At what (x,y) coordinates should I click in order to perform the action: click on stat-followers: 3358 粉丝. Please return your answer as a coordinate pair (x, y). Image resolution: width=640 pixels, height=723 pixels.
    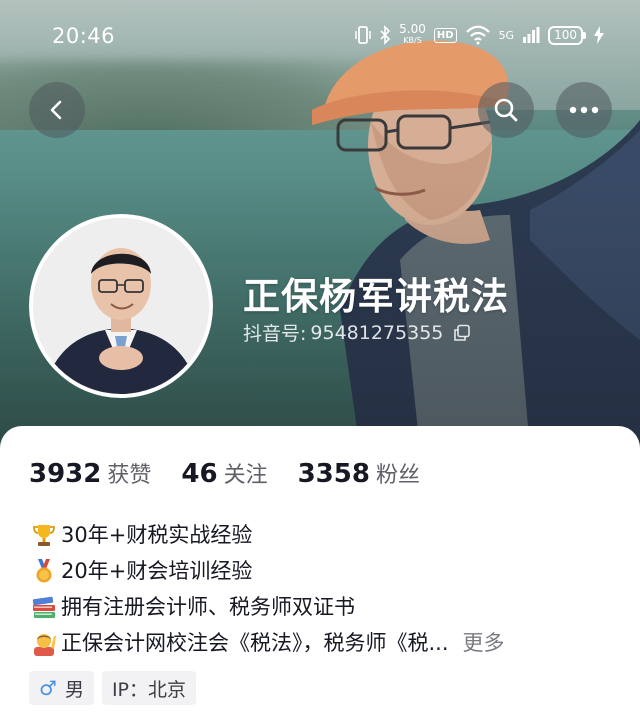
    Looking at the image, I should click on (359, 473).